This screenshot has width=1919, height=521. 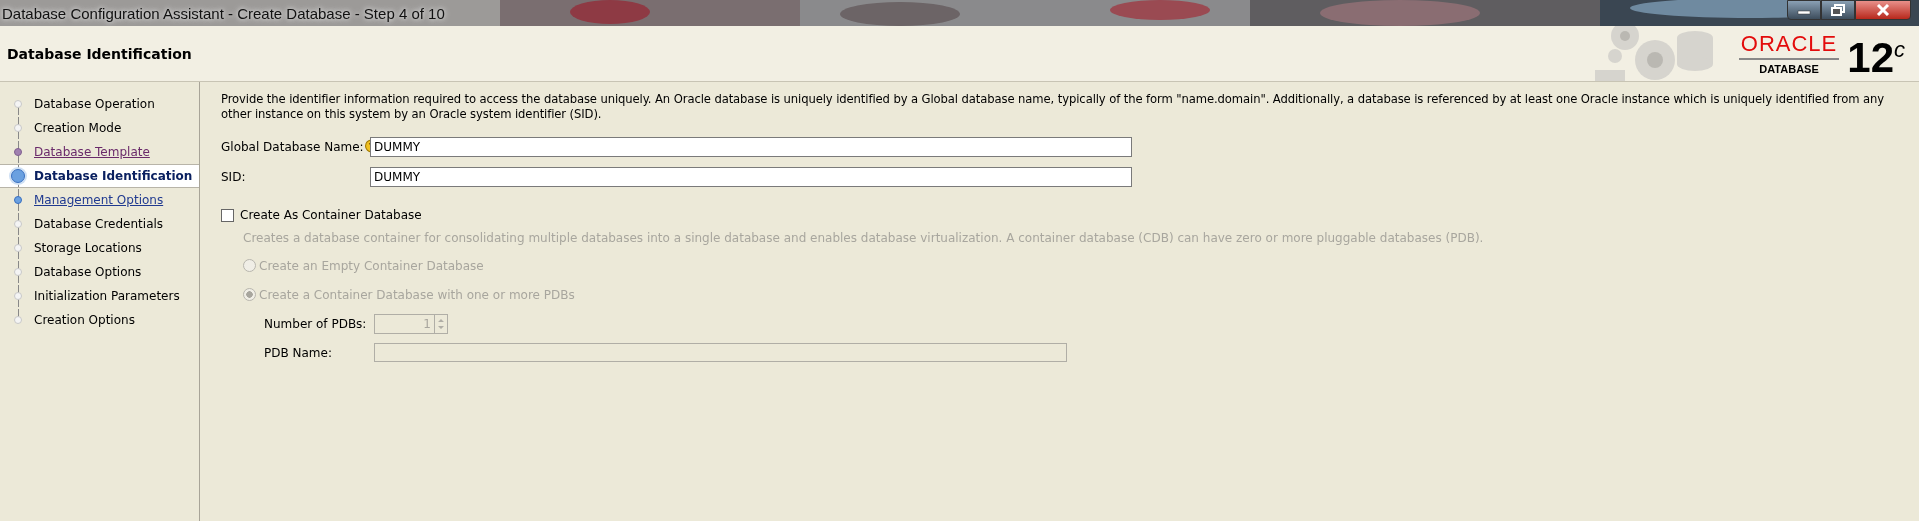 What do you see at coordinates (292, 147) in the screenshot?
I see `field-label: Global Database Name:` at bounding box center [292, 147].